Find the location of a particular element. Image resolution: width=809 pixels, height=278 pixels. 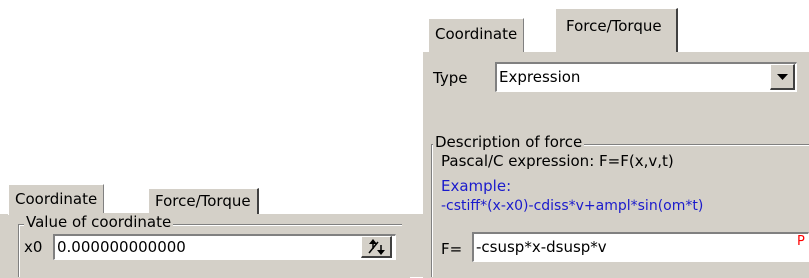

x0-label: x0 is located at coordinates (33, 247).